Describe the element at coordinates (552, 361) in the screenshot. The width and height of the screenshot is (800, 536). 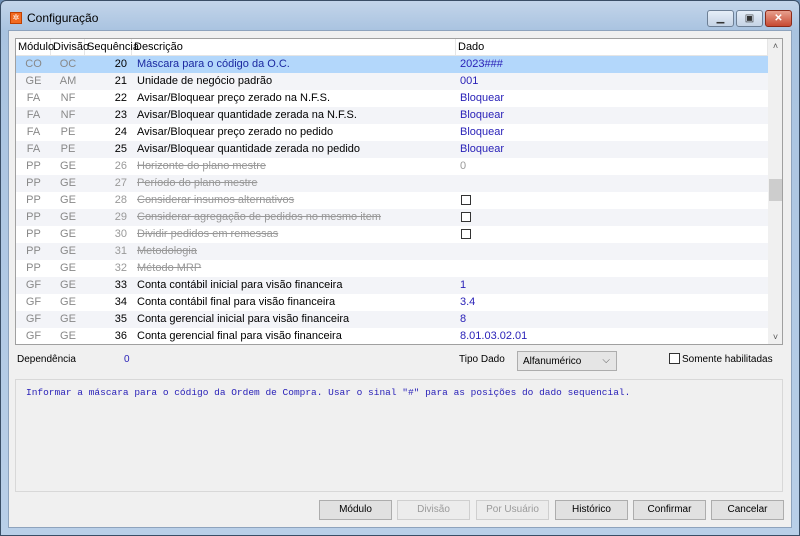
I see `tipo-dado-value: Alfanumérico` at that location.